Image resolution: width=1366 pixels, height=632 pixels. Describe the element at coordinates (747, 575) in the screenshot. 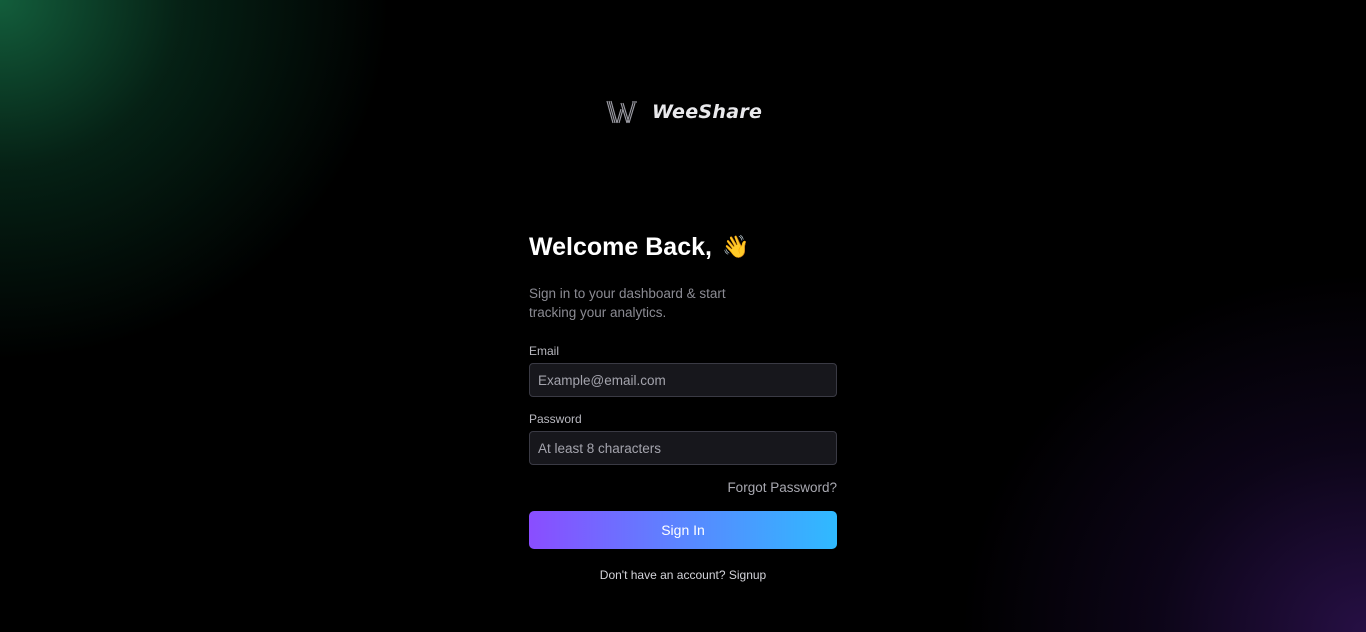

I see `signup-link: Signup` at that location.